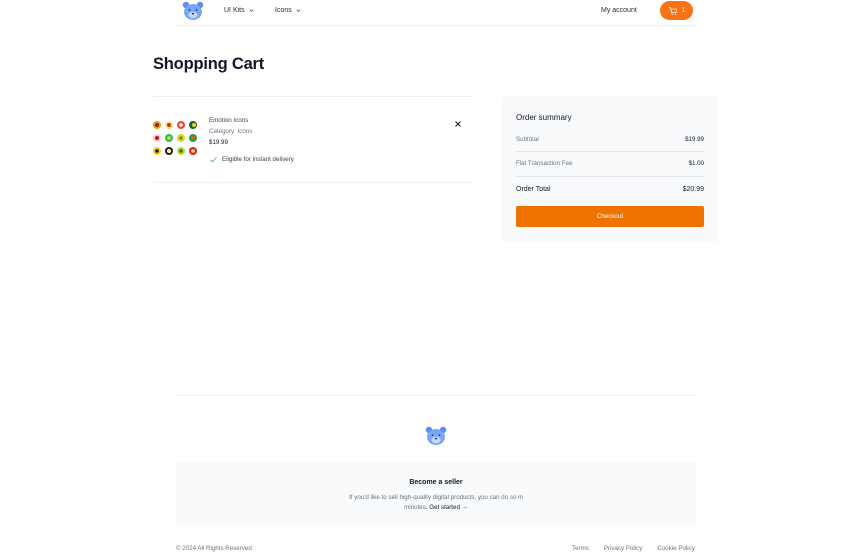 The height and width of the screenshot is (553, 857). I want to click on delivery-status: Eligible for instant delivery, so click(251, 159).